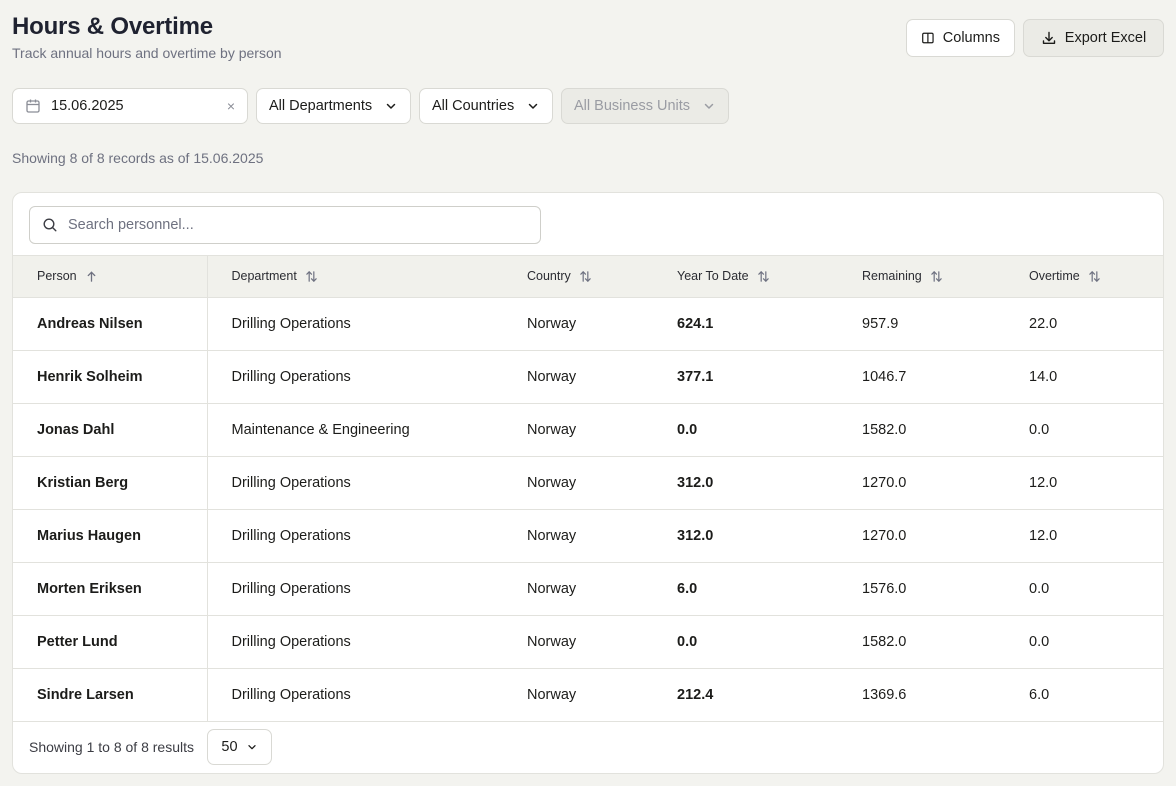  What do you see at coordinates (1084, 277) in the screenshot?
I see `column-header-overtime: Overtime` at bounding box center [1084, 277].